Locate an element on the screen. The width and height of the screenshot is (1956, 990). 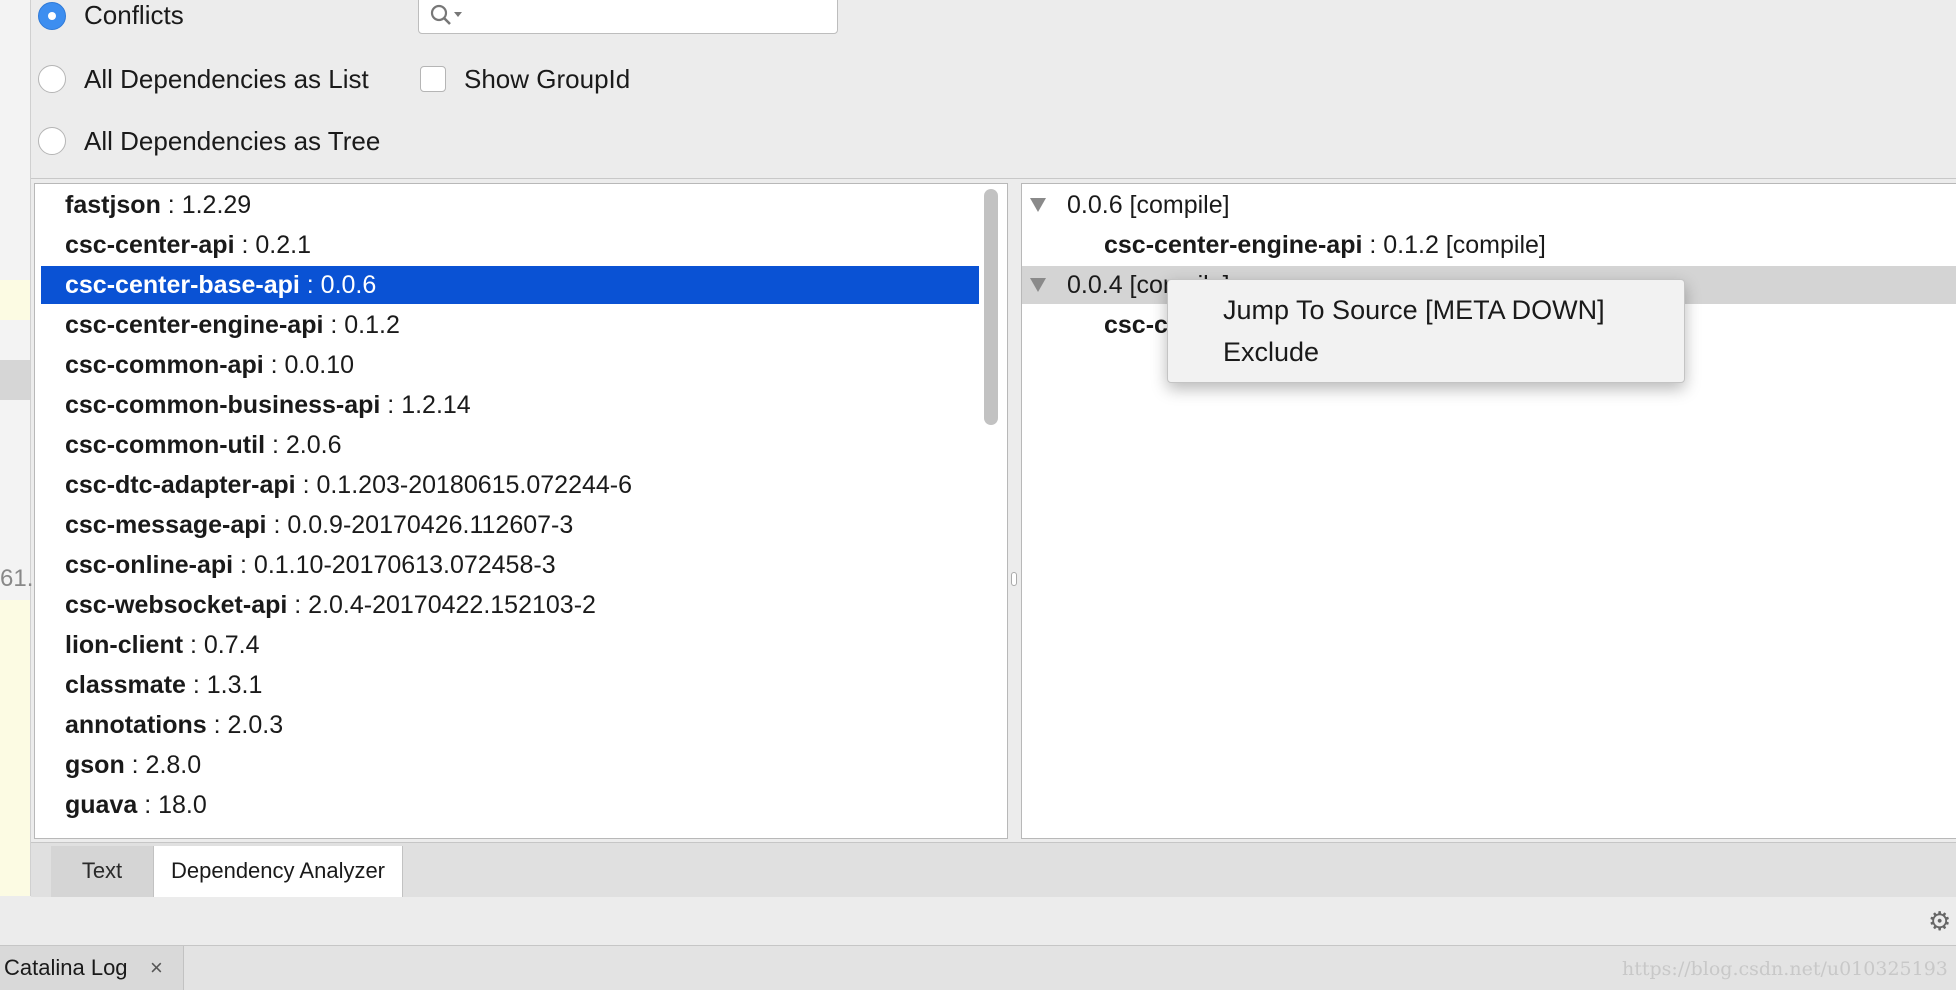
list-item: classmate : 1.3.1 is located at coordinates (510, 685).